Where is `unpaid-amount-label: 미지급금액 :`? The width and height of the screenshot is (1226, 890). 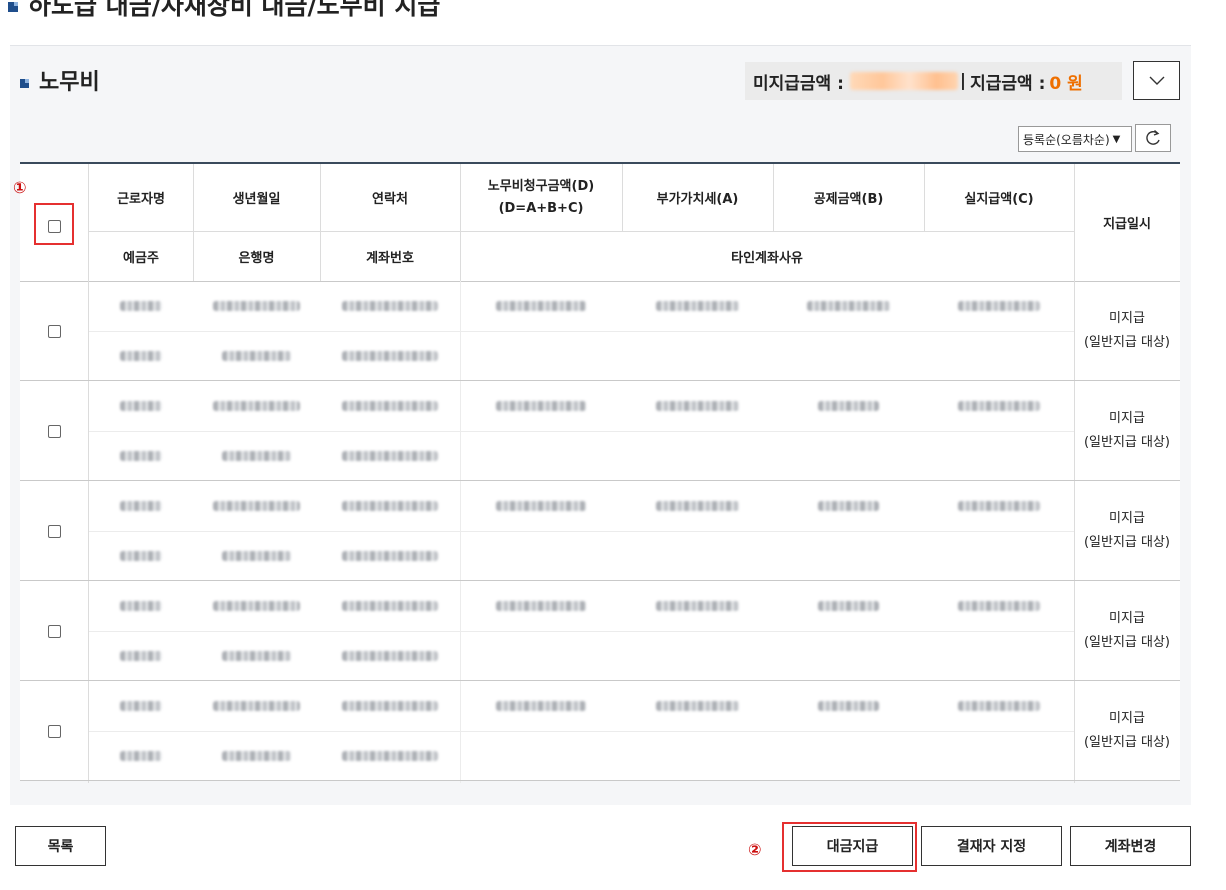 unpaid-amount-label: 미지급금액 : is located at coordinates (798, 83).